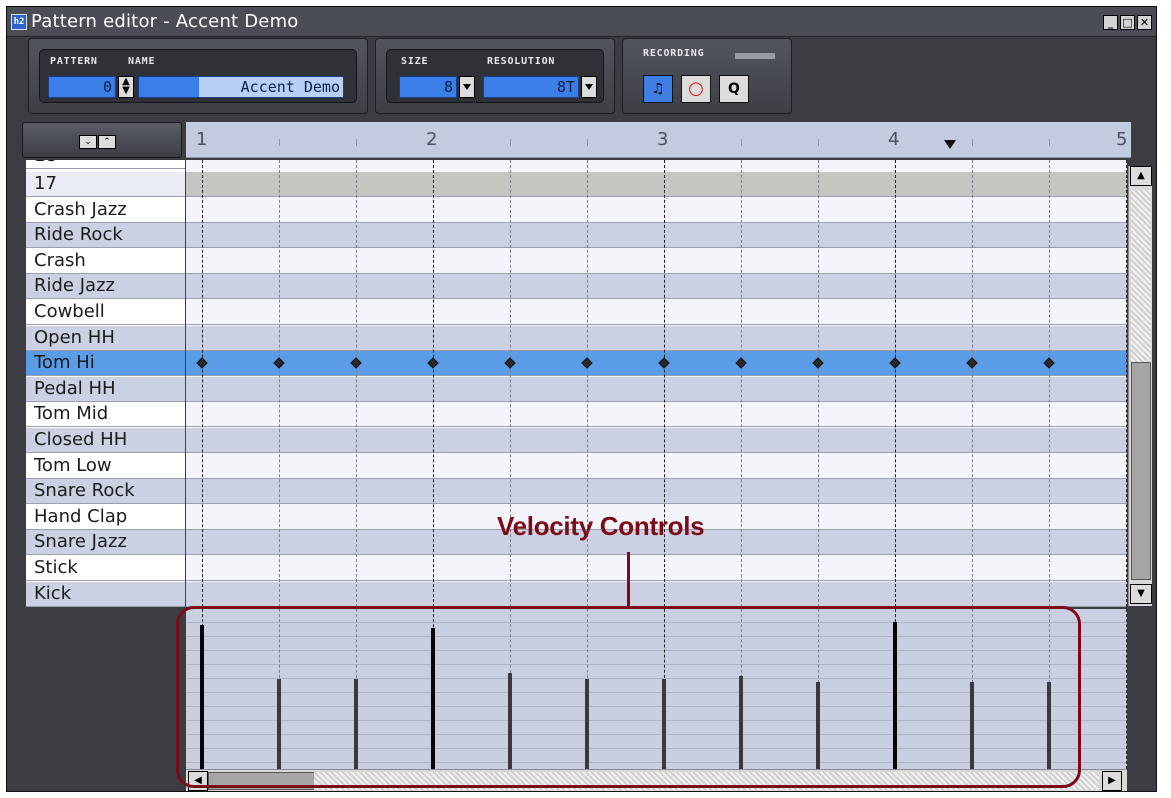 This screenshot has height=798, width=1171. I want to click on instrument-row-partial: 18, so click(105, 164).